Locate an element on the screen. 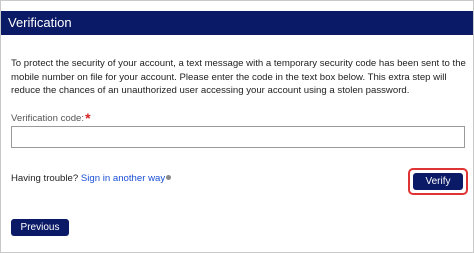 This screenshot has width=474, height=253. verify-highlight: Verify is located at coordinates (438, 181).